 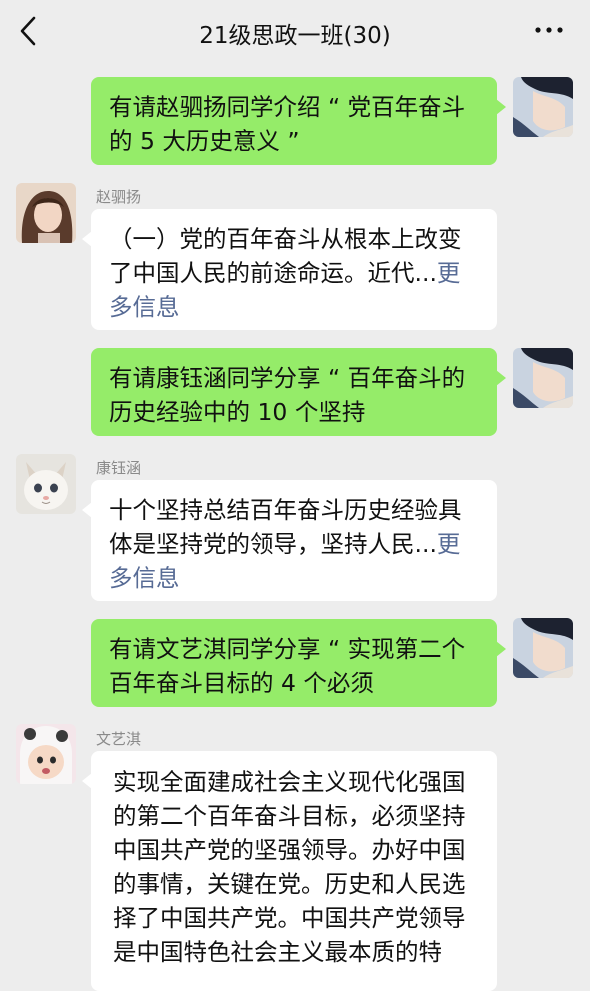 I want to click on chat-header: 21级思政一班(30), so click(x=295, y=31).